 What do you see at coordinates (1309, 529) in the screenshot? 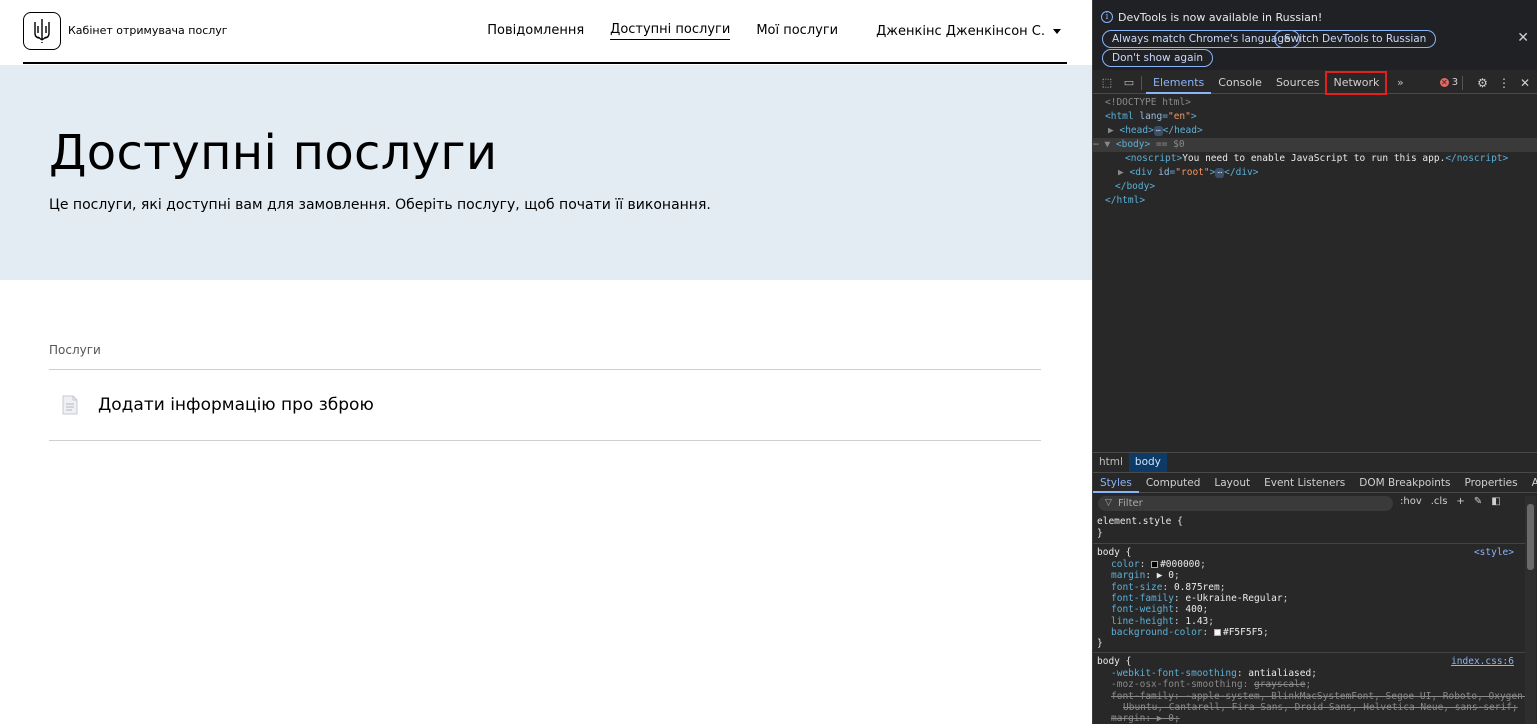
I see `rule-element-style: element.style { }` at bounding box center [1309, 529].